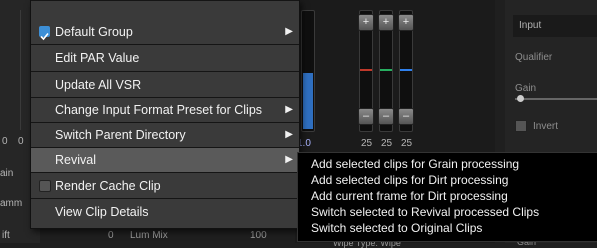 The height and width of the screenshot is (248, 597). What do you see at coordinates (7, 173) in the screenshot?
I see `gain-label-fragment: ain` at bounding box center [7, 173].